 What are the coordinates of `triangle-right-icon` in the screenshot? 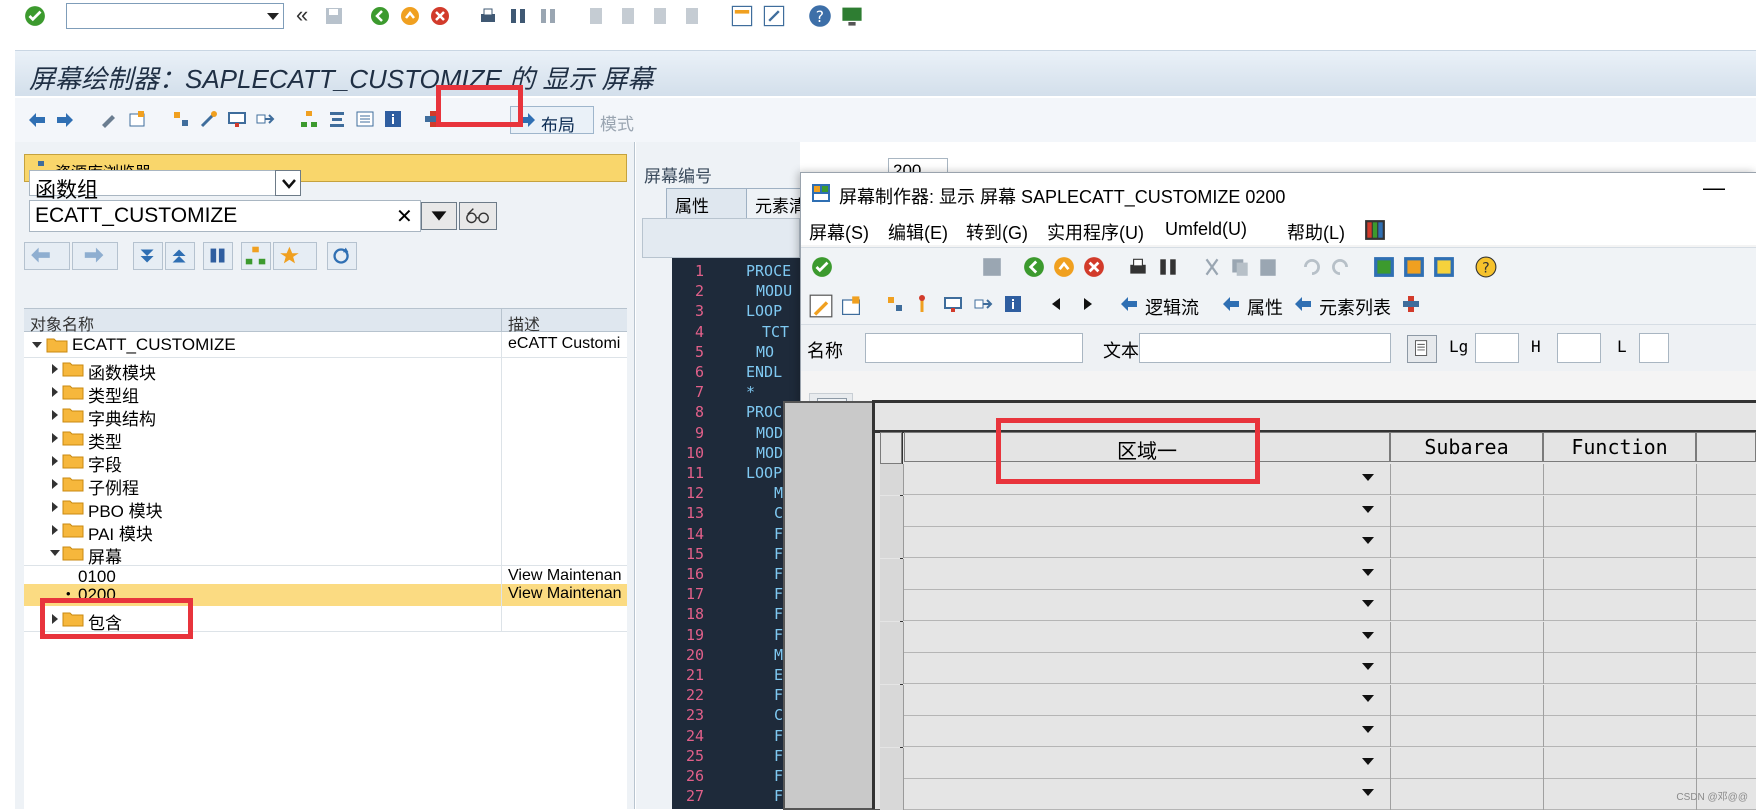 It's located at (1087, 304).